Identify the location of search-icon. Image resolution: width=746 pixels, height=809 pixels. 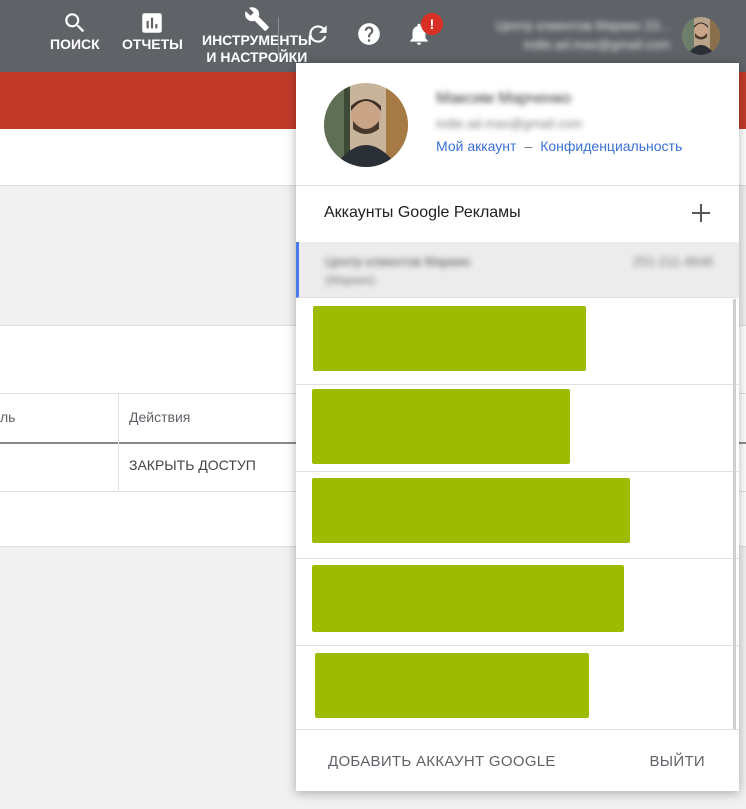
(75, 23).